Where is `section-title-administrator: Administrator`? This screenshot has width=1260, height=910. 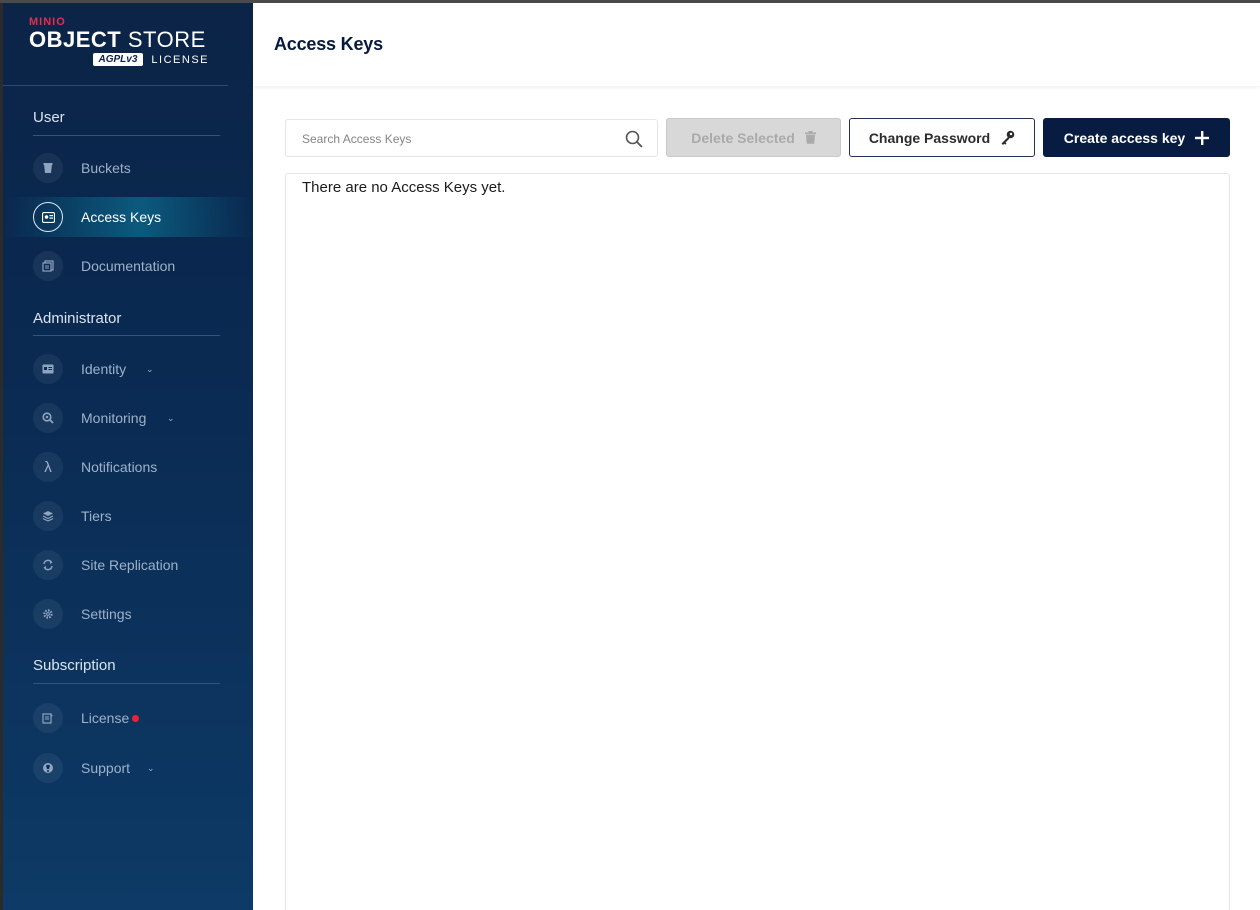
section-title-administrator: Administrator is located at coordinates (77, 318).